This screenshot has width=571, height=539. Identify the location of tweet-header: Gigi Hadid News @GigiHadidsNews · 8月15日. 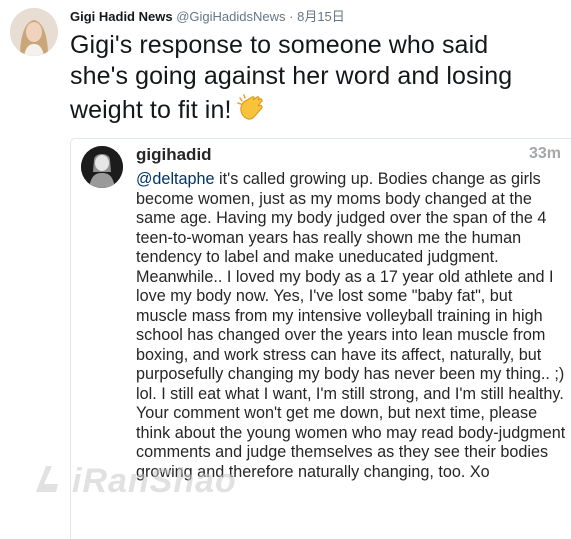
(207, 17).